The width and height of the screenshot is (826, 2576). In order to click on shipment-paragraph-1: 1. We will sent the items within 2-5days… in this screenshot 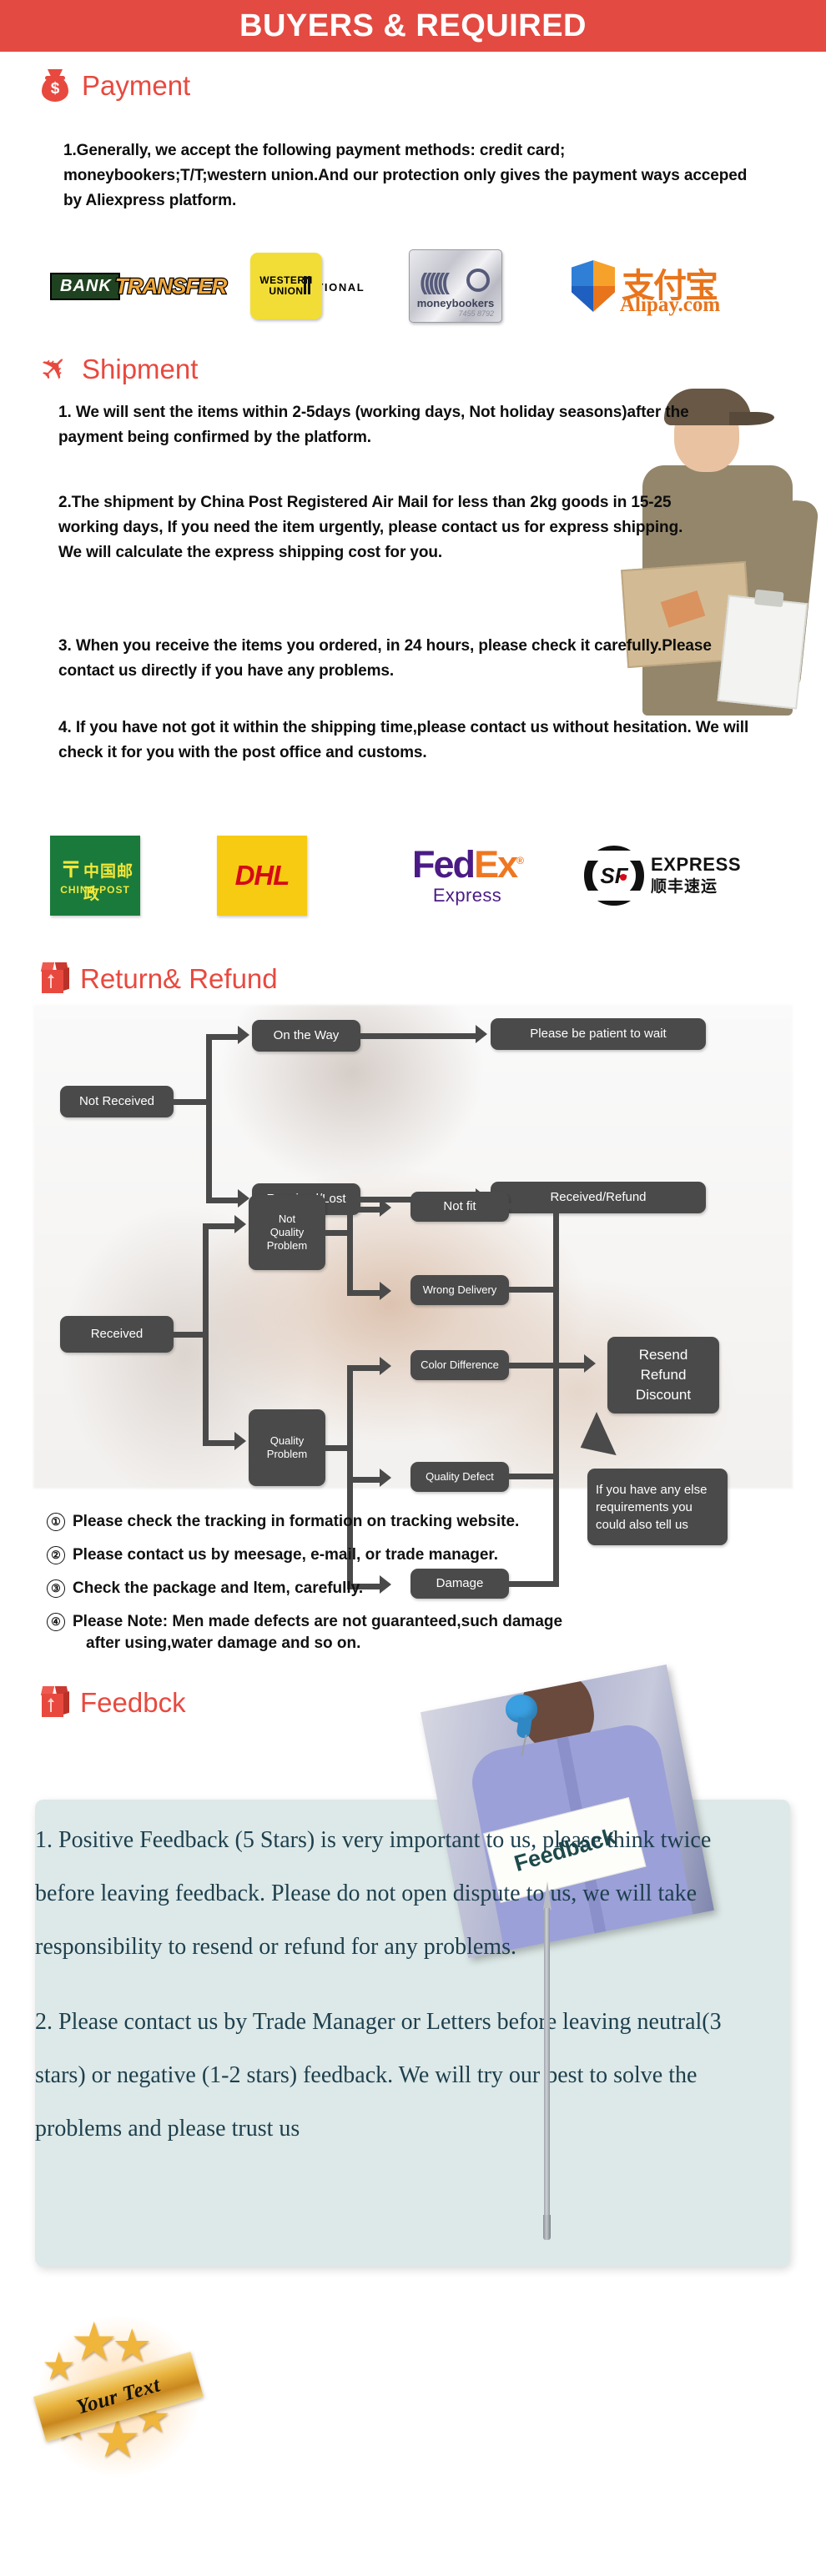, I will do `click(373, 425)`.